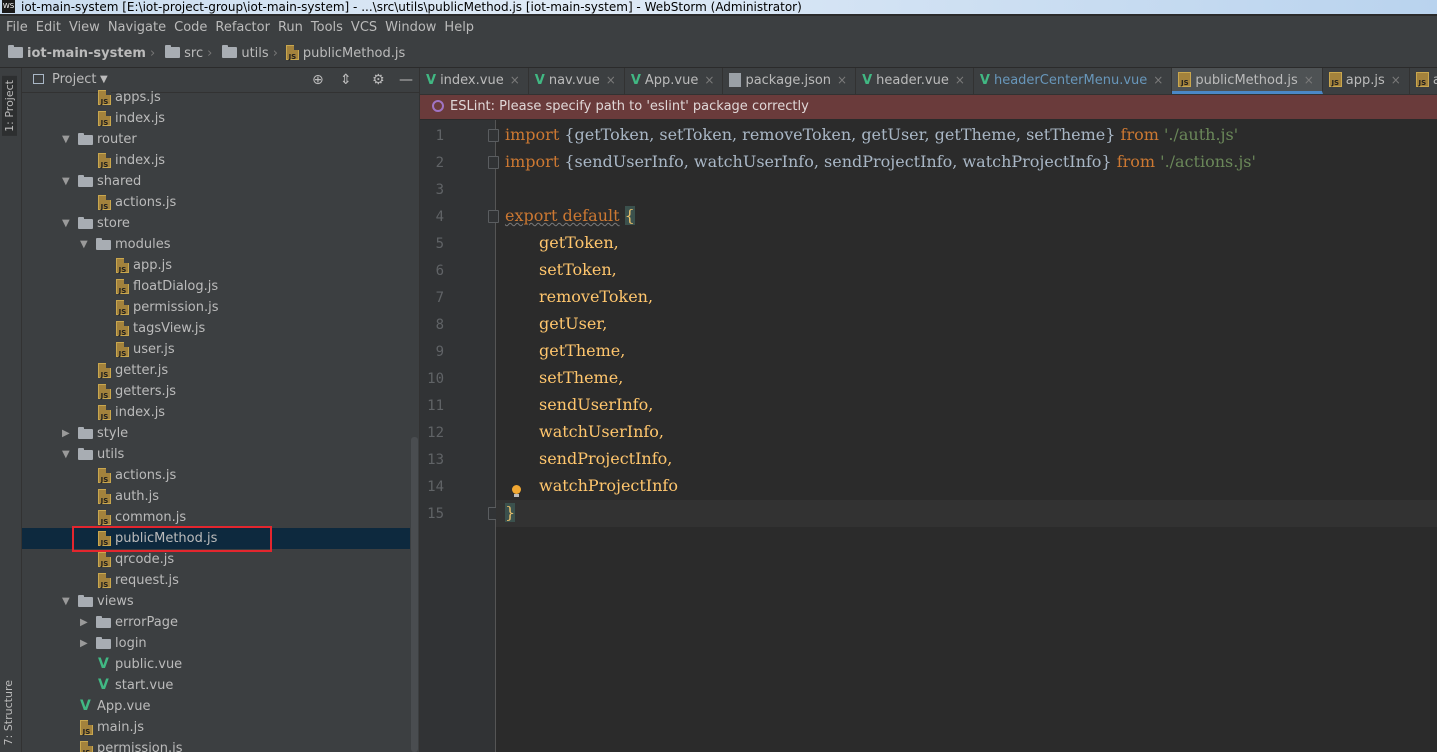  What do you see at coordinates (216, 391) in the screenshot?
I see `tree-file-item: JS getters.js` at bounding box center [216, 391].